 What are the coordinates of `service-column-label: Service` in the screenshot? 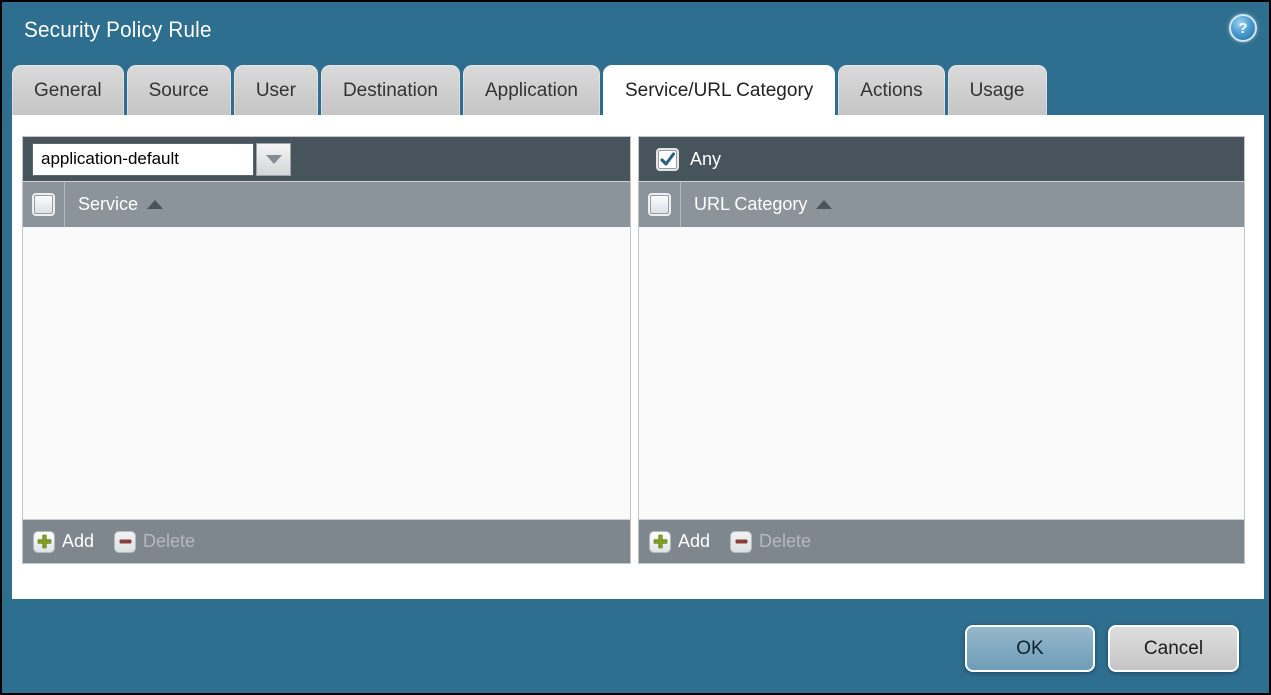 It's located at (108, 204).